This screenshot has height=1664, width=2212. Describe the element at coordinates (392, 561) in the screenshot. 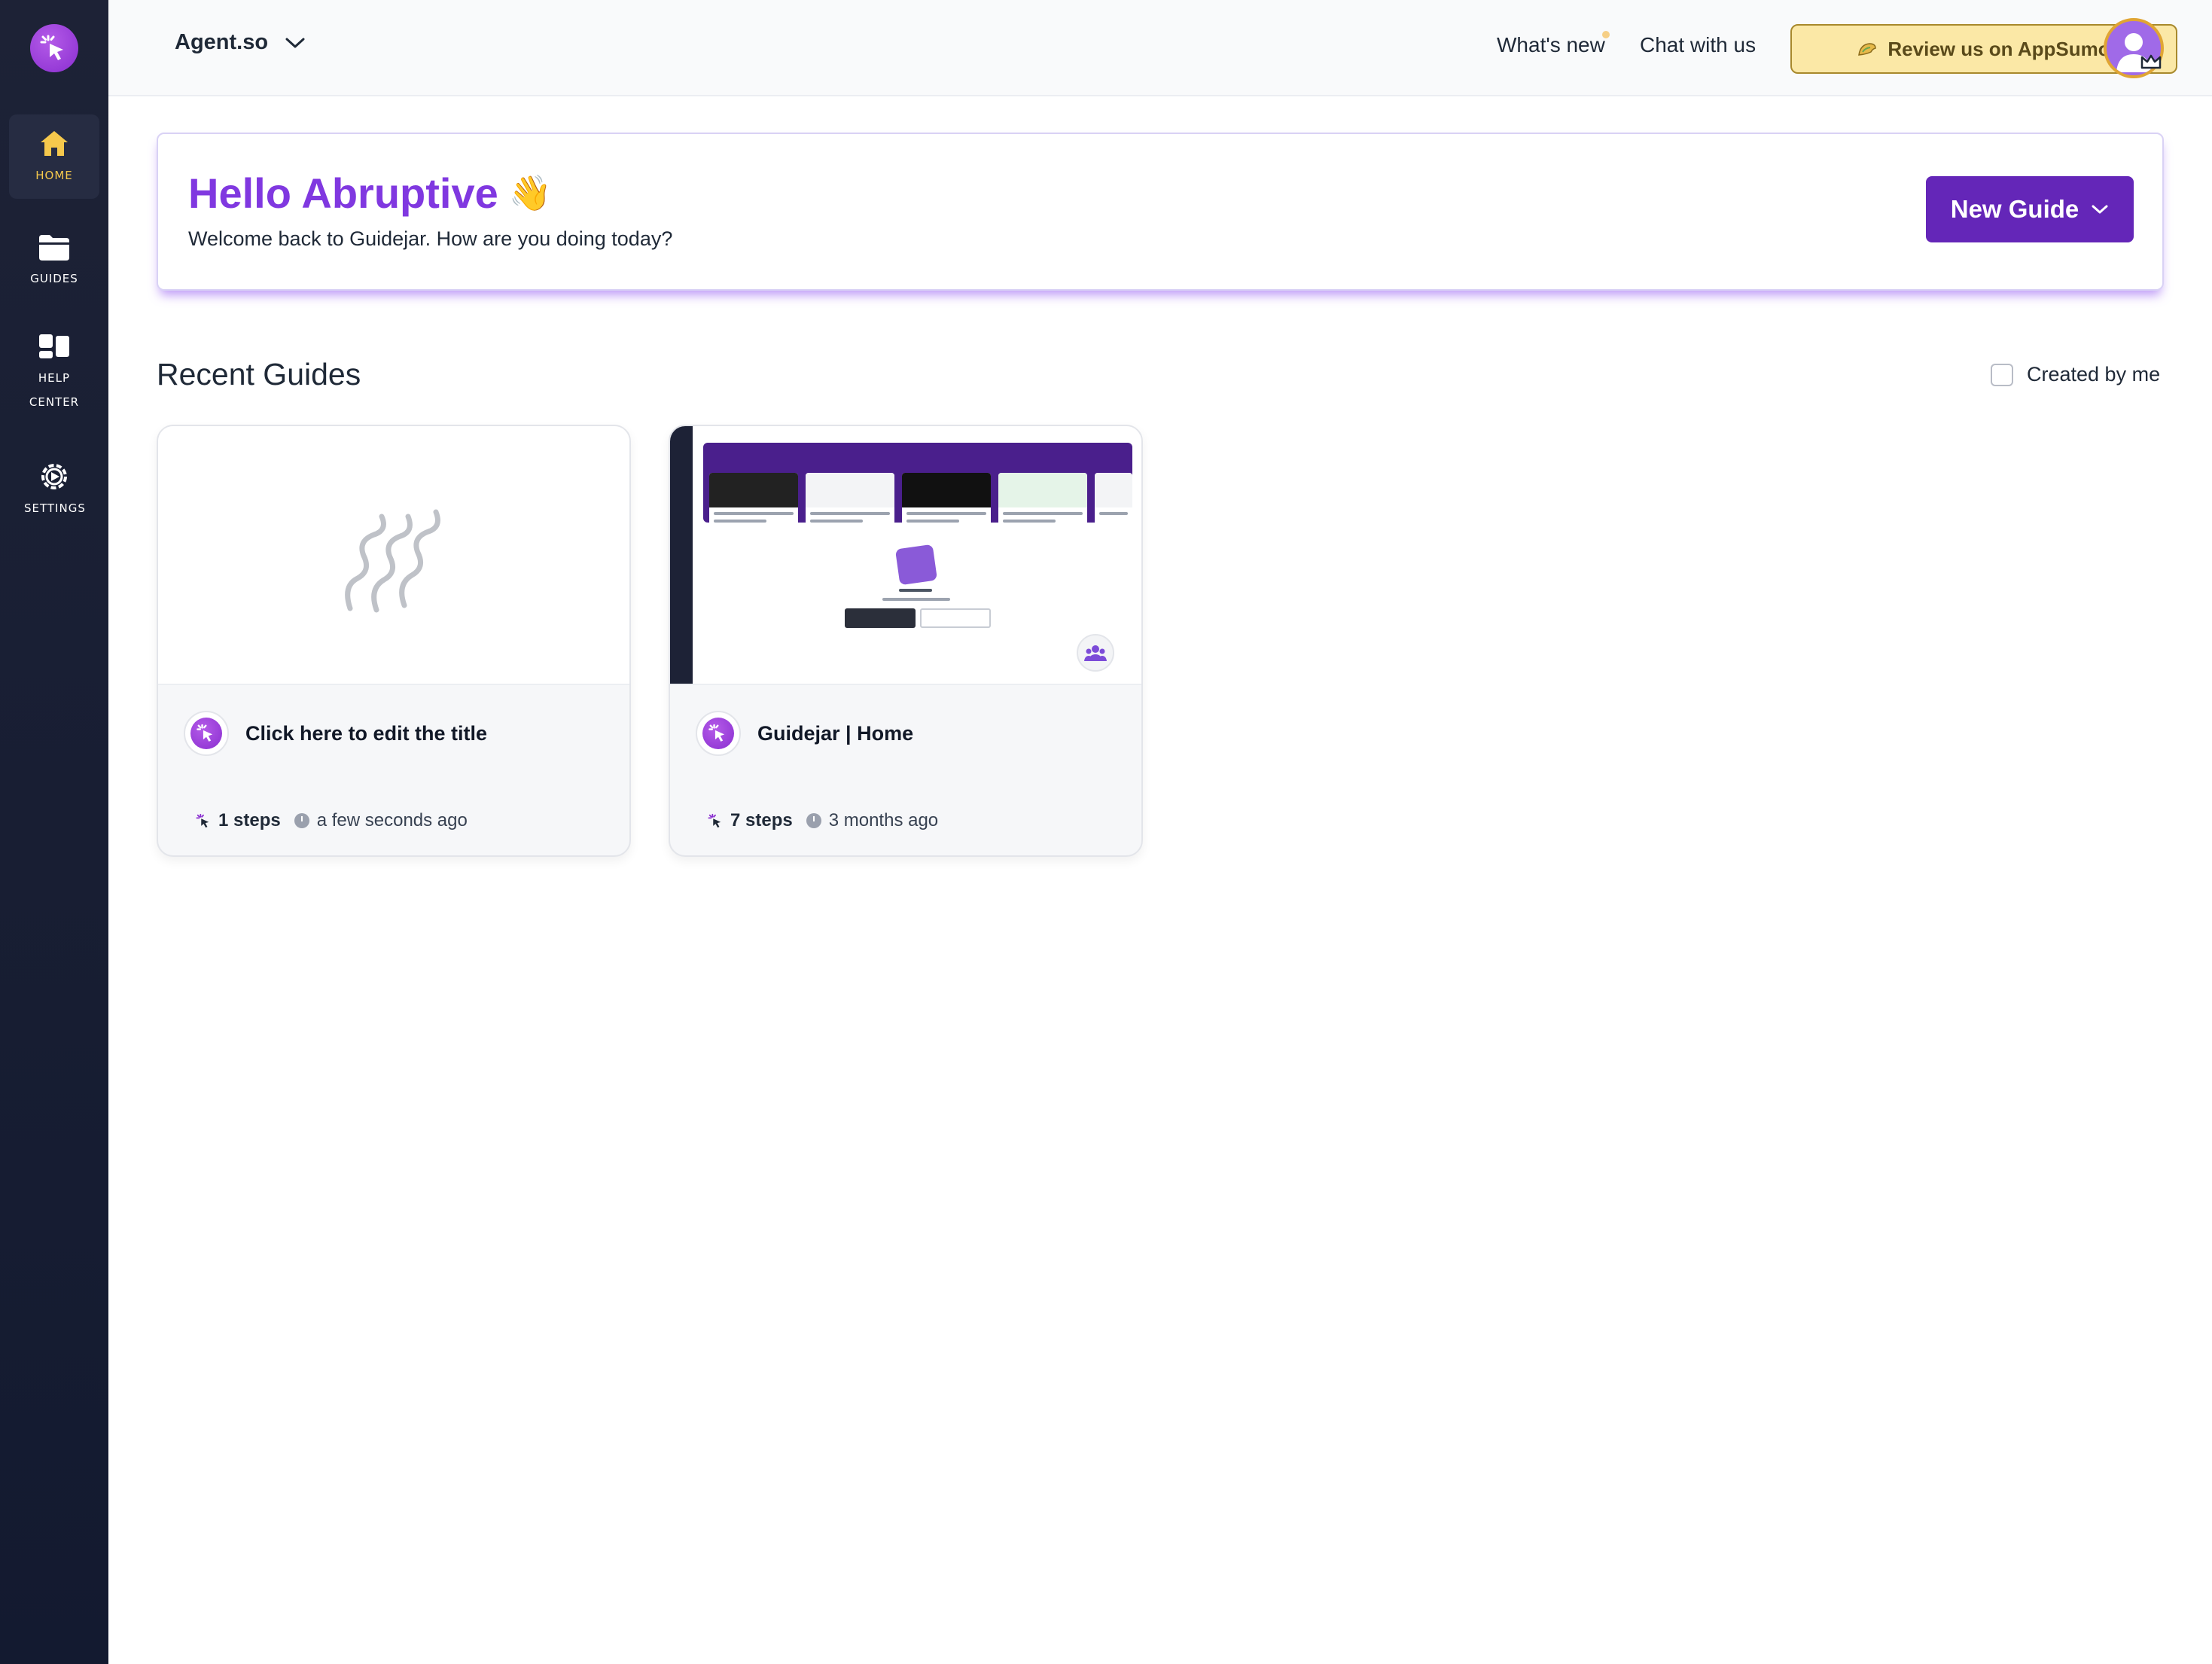

I see `squiggle-placeholder-icon` at that location.